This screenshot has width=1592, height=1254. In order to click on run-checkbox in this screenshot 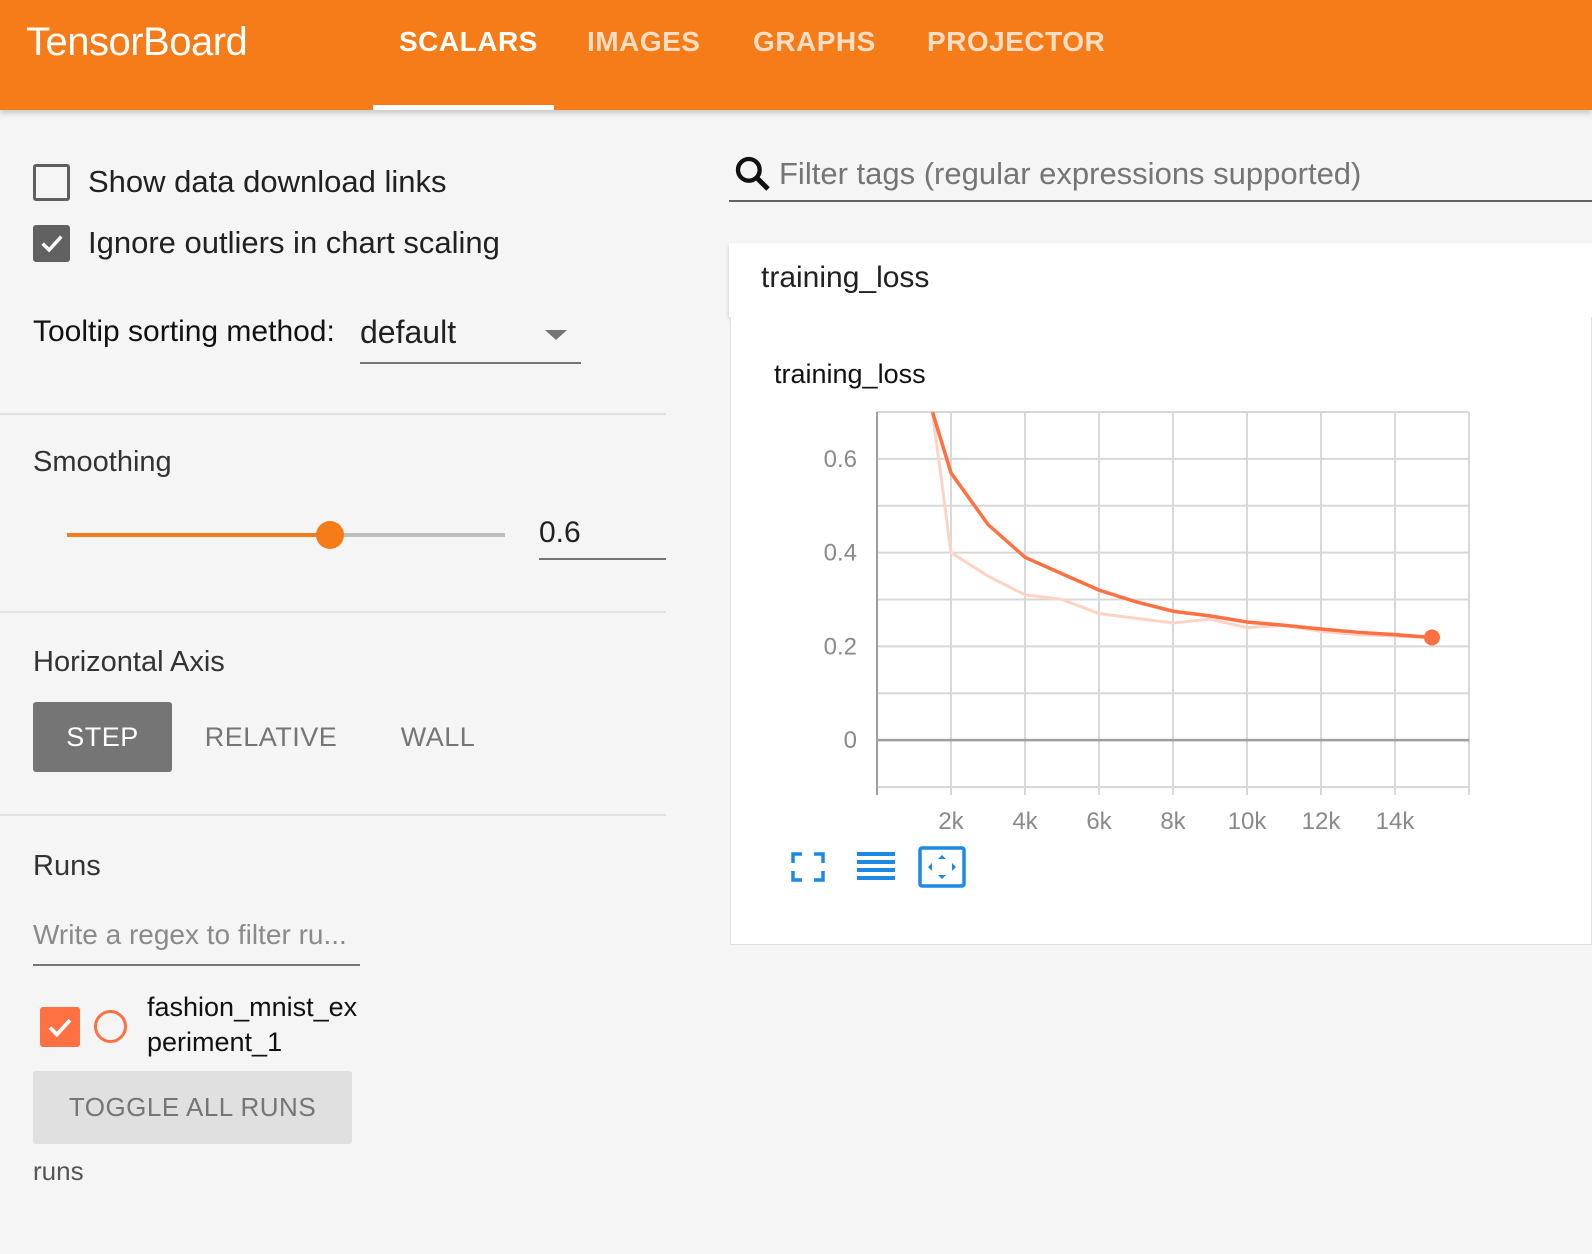, I will do `click(60, 1027)`.